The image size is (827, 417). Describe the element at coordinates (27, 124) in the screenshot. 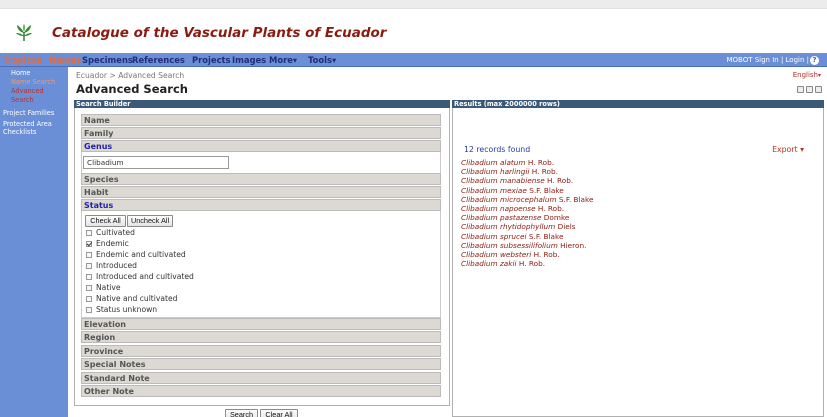

I see `sidebar-item-protected-area: Protected Area` at that location.